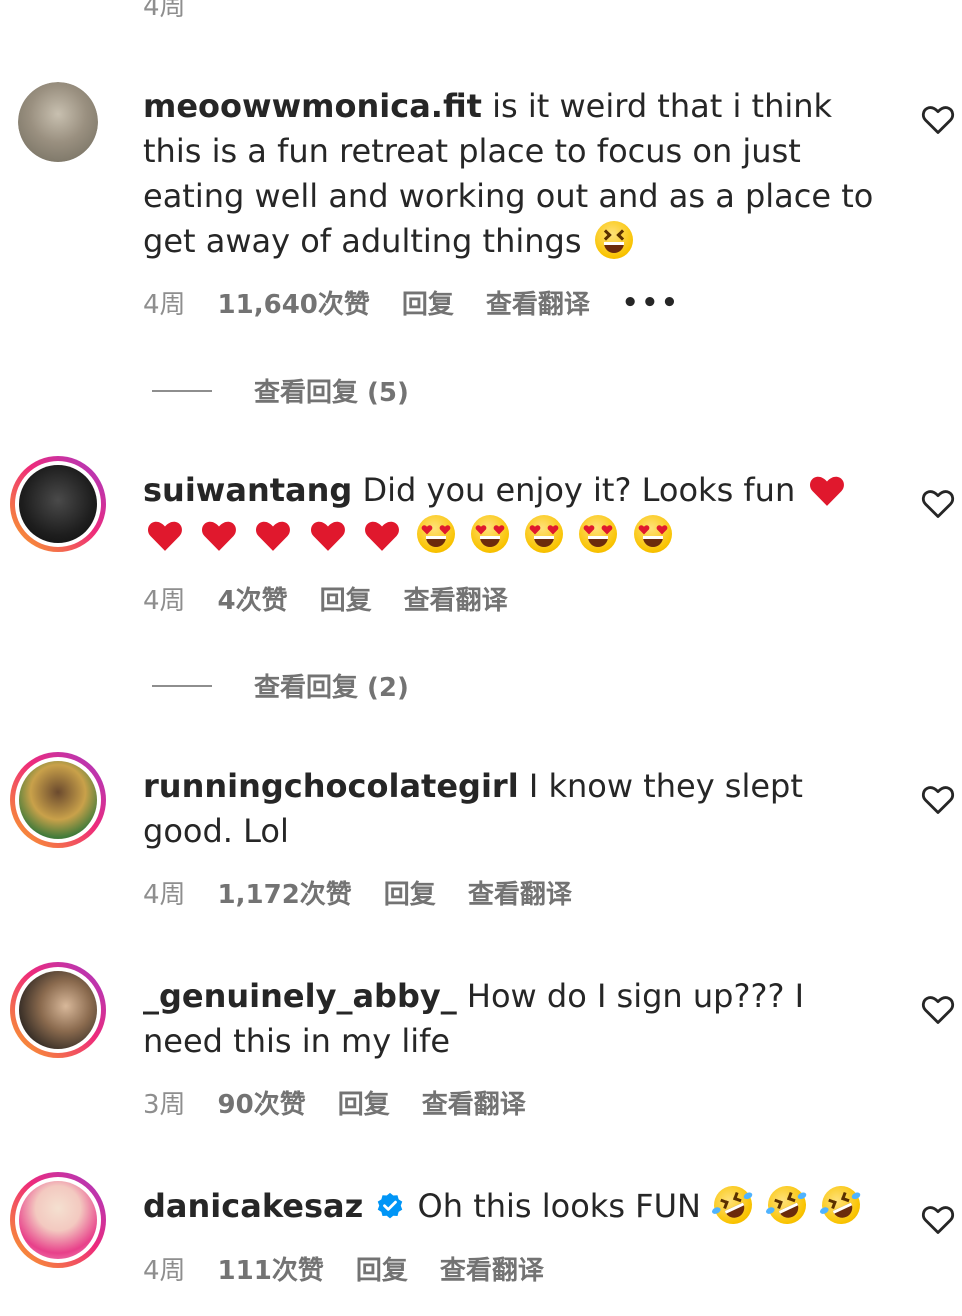  What do you see at coordinates (331, 688) in the screenshot?
I see `view-replies-label: 查看回复 (2)` at bounding box center [331, 688].